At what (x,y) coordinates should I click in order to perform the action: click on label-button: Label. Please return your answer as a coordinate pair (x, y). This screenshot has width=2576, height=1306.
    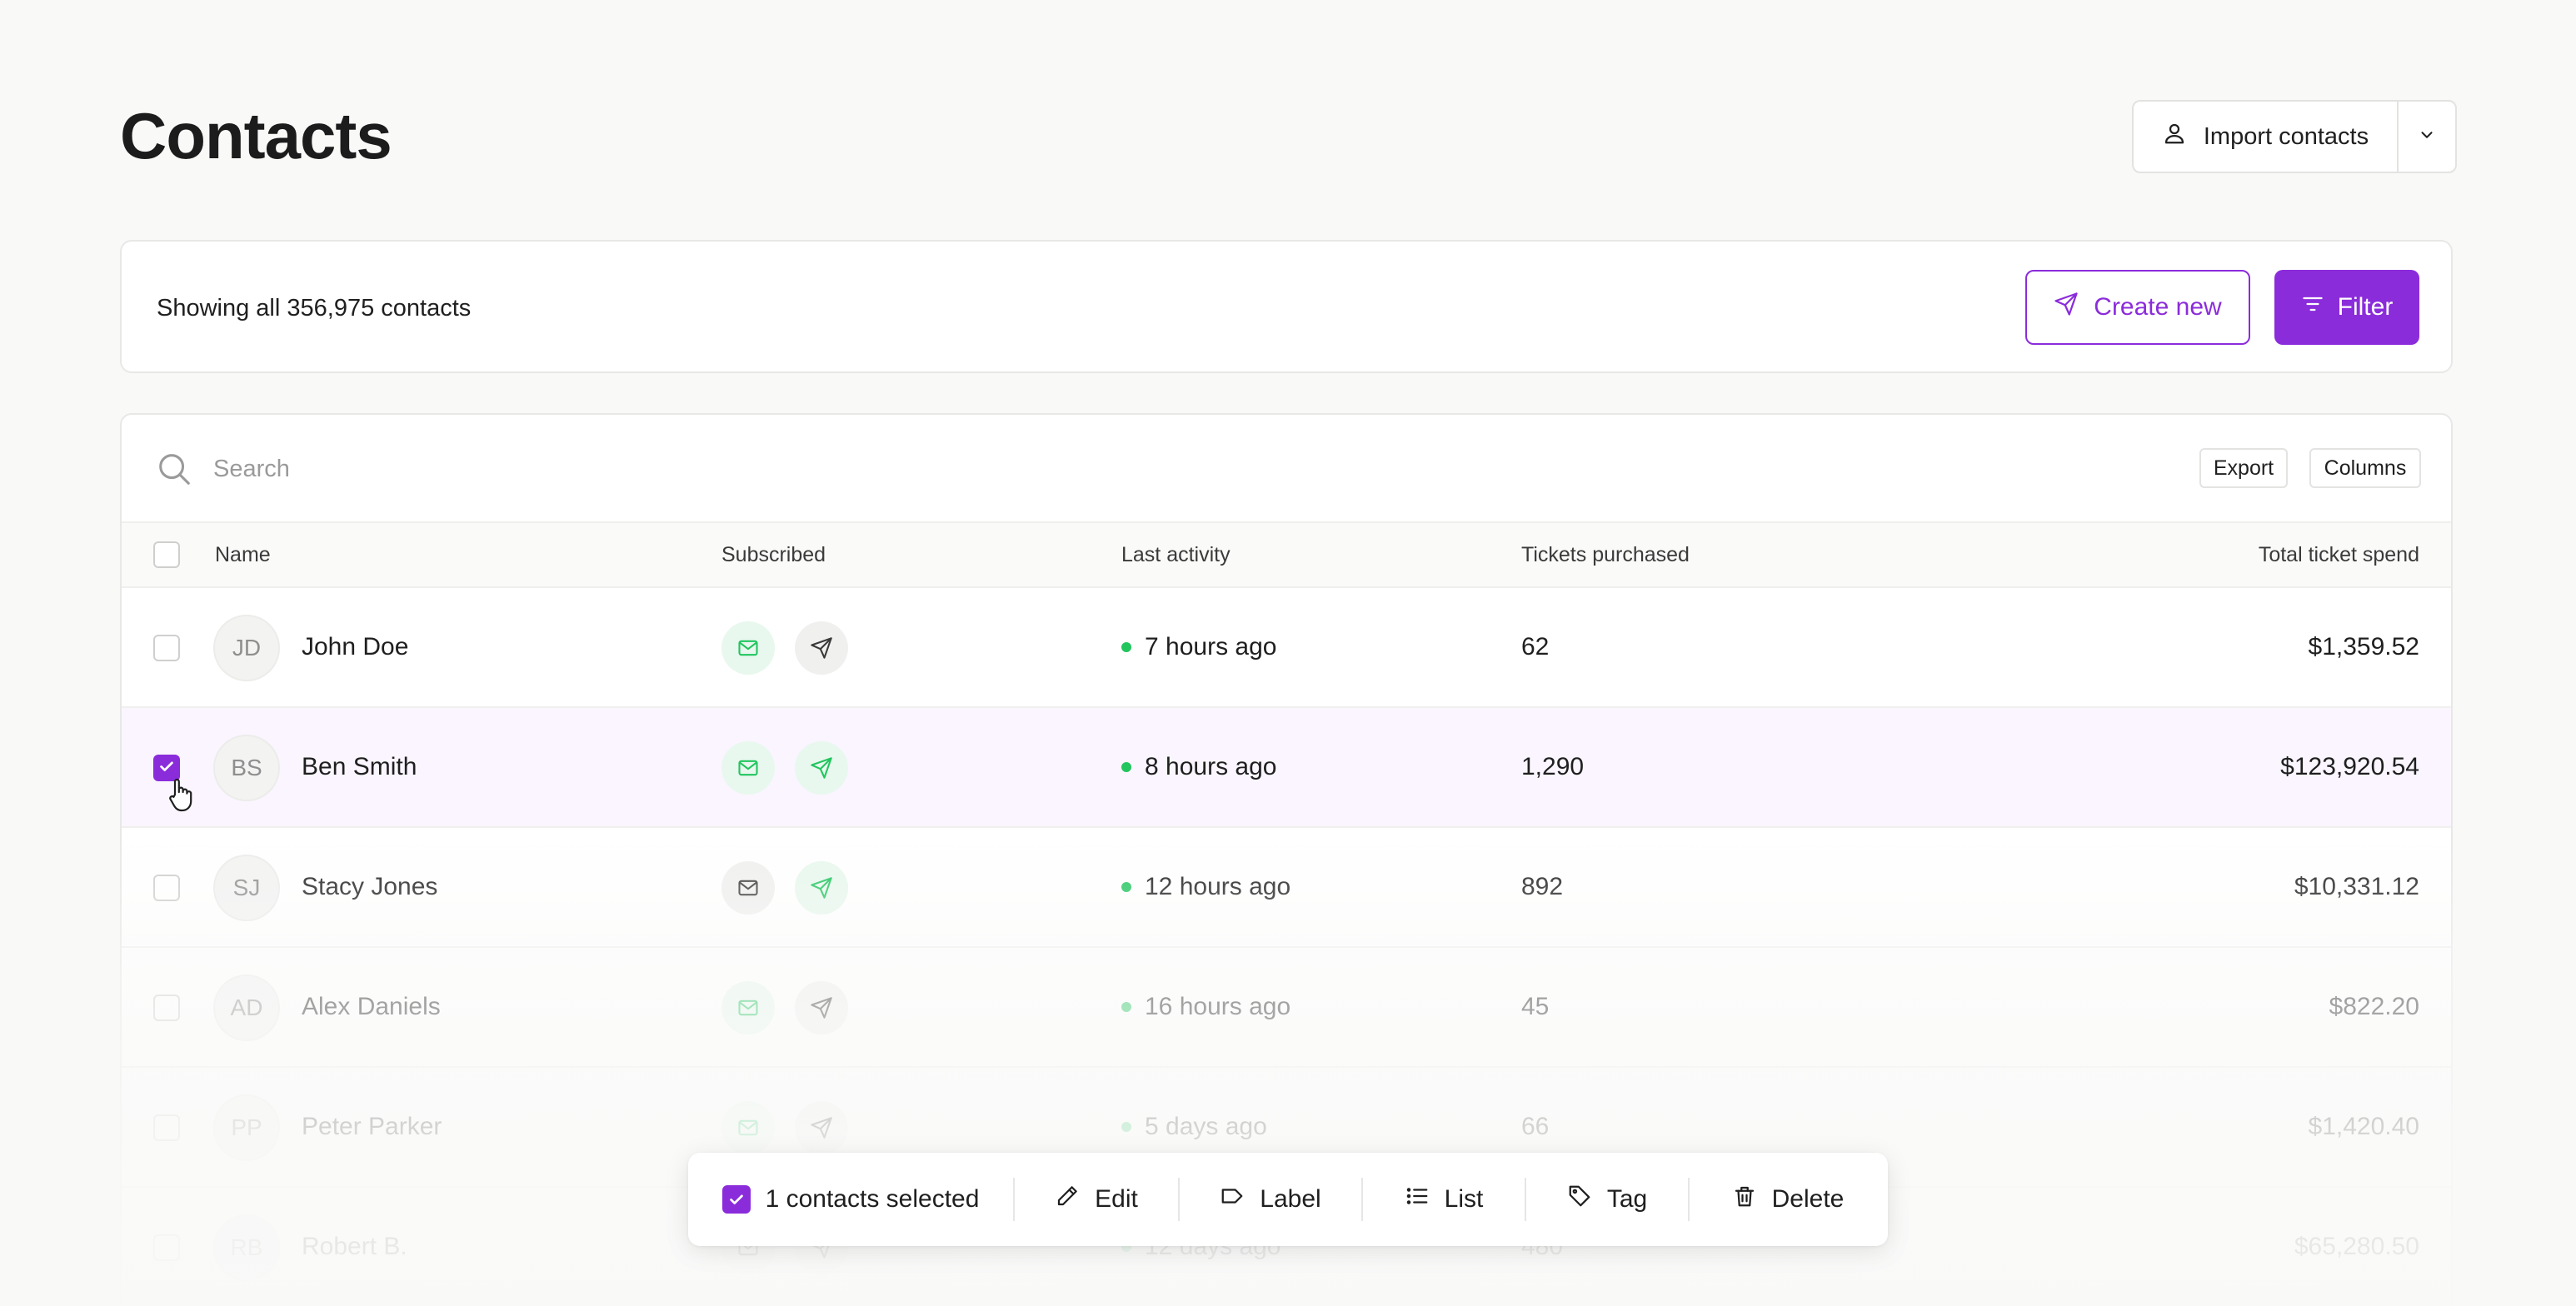
    Looking at the image, I should click on (1270, 1199).